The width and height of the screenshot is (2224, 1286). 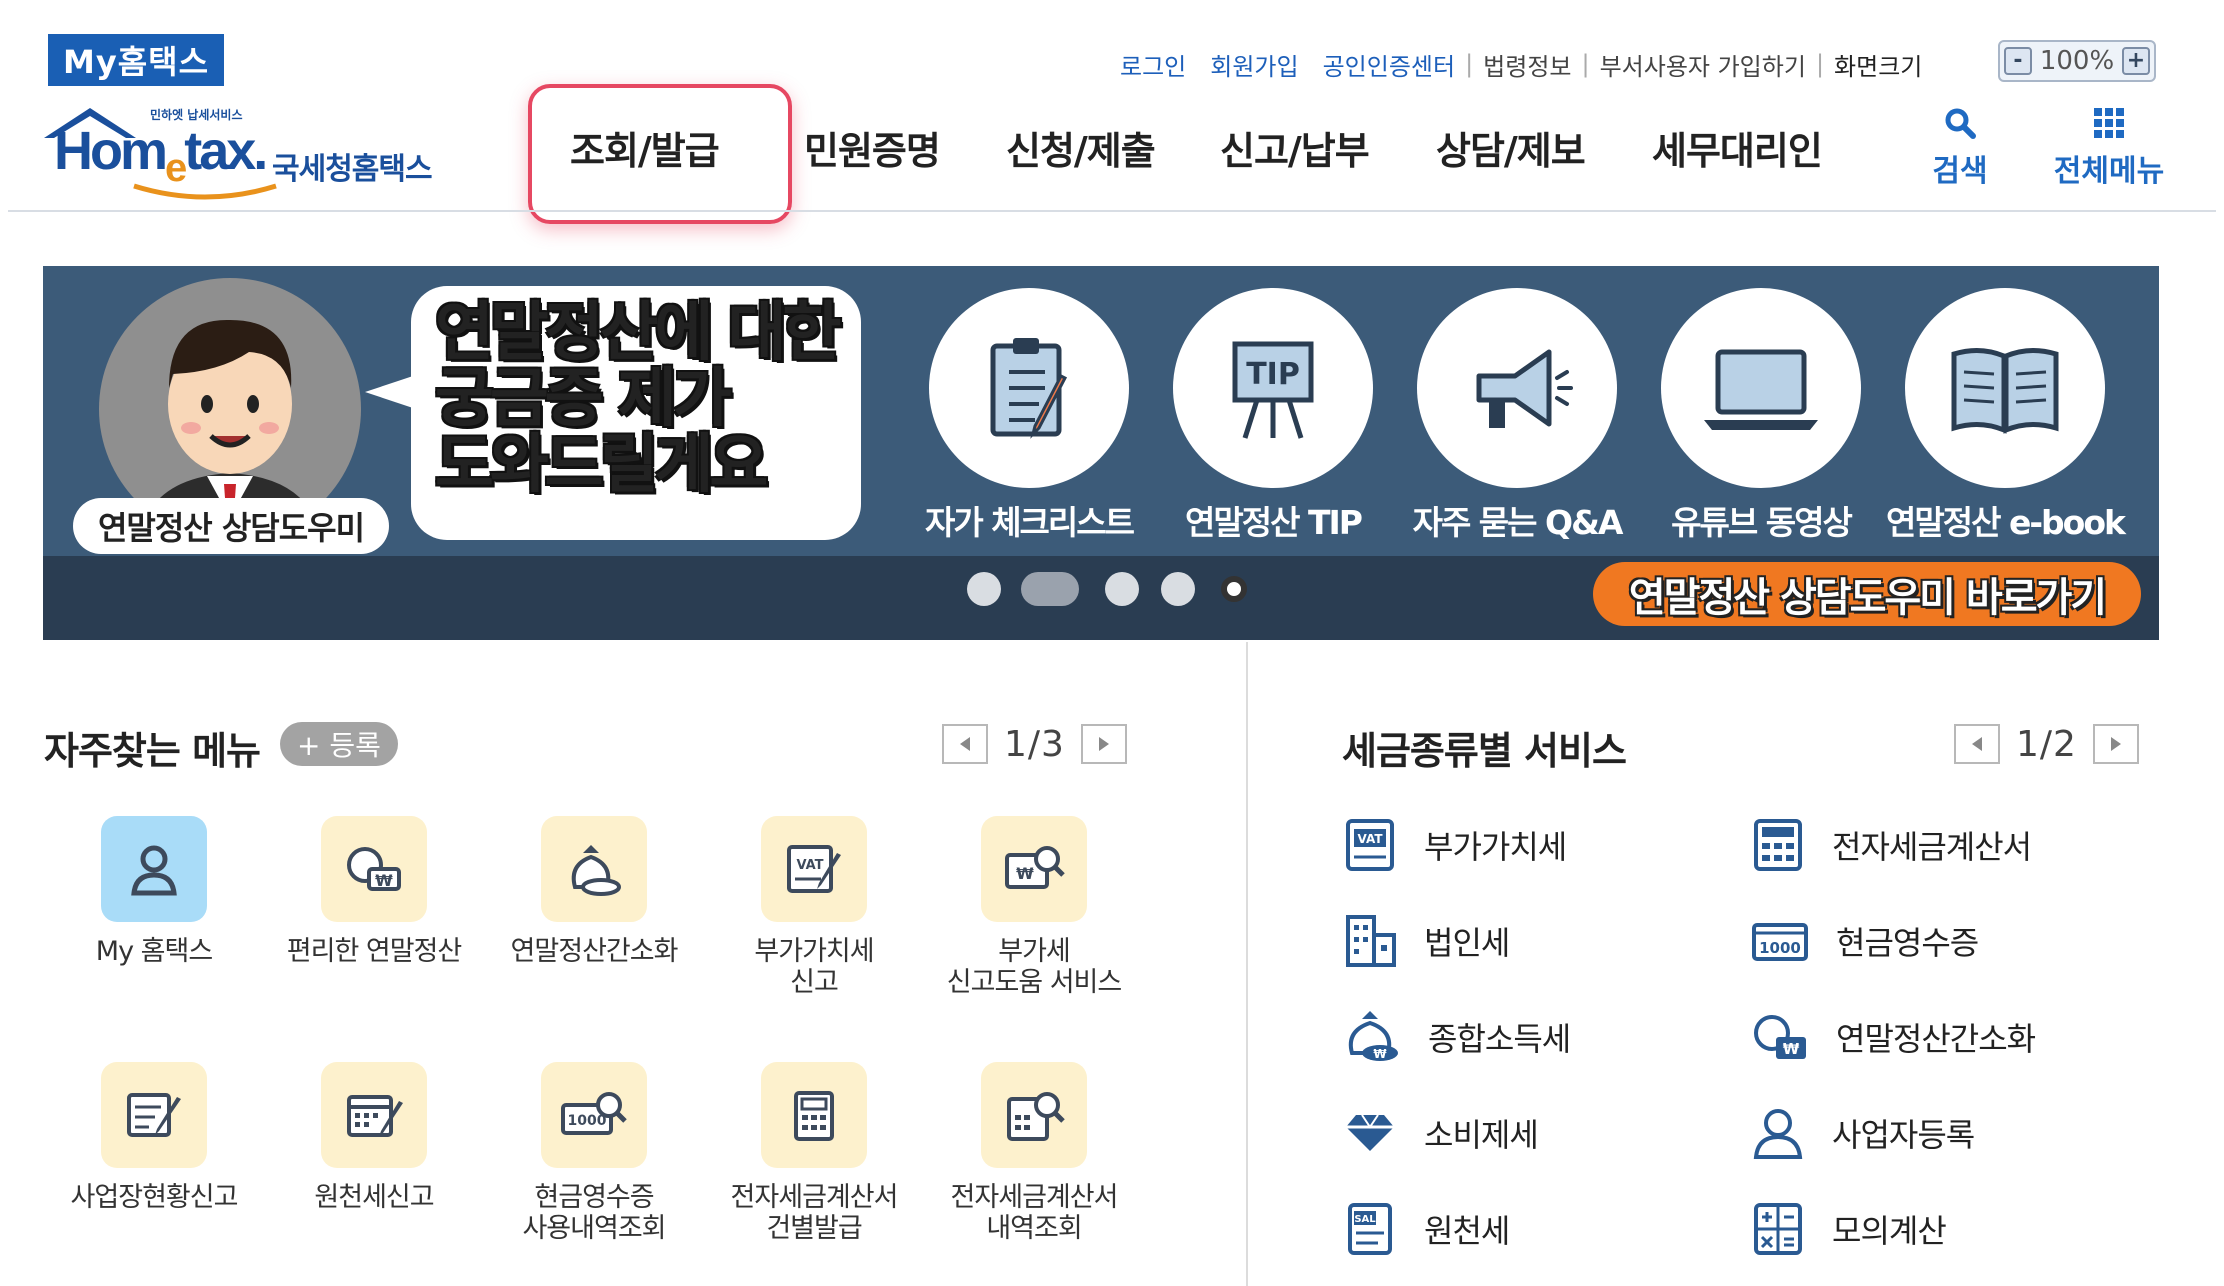 What do you see at coordinates (1029, 522) in the screenshot?
I see `banner-item-label: 자가 체크리스트` at bounding box center [1029, 522].